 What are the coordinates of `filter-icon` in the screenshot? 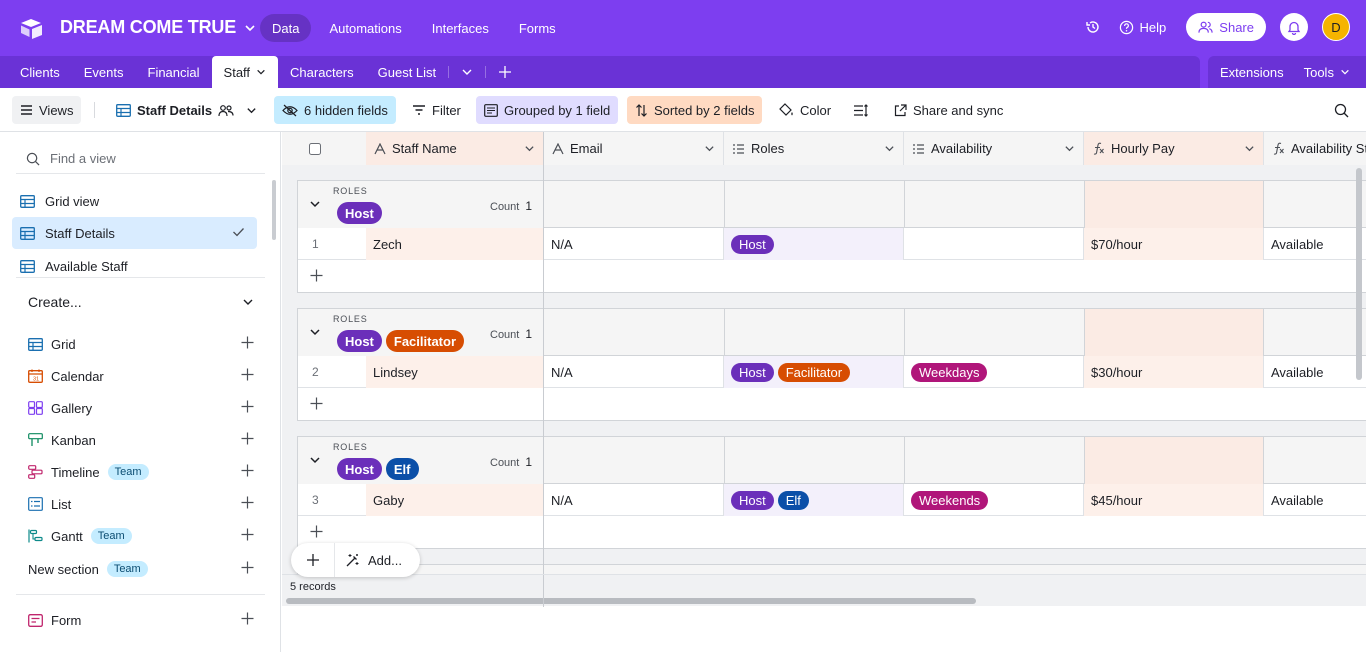 It's located at (419, 110).